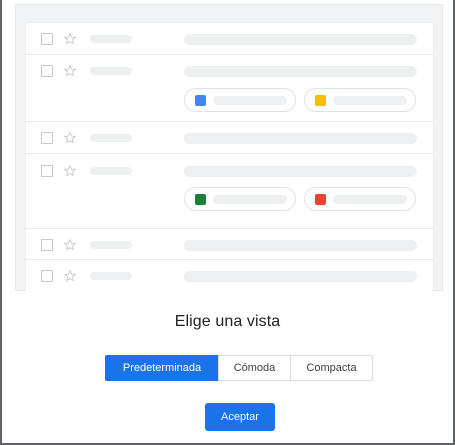 This screenshot has width=455, height=445. What do you see at coordinates (162, 368) in the screenshot?
I see `option-default-button: Predeterminada` at bounding box center [162, 368].